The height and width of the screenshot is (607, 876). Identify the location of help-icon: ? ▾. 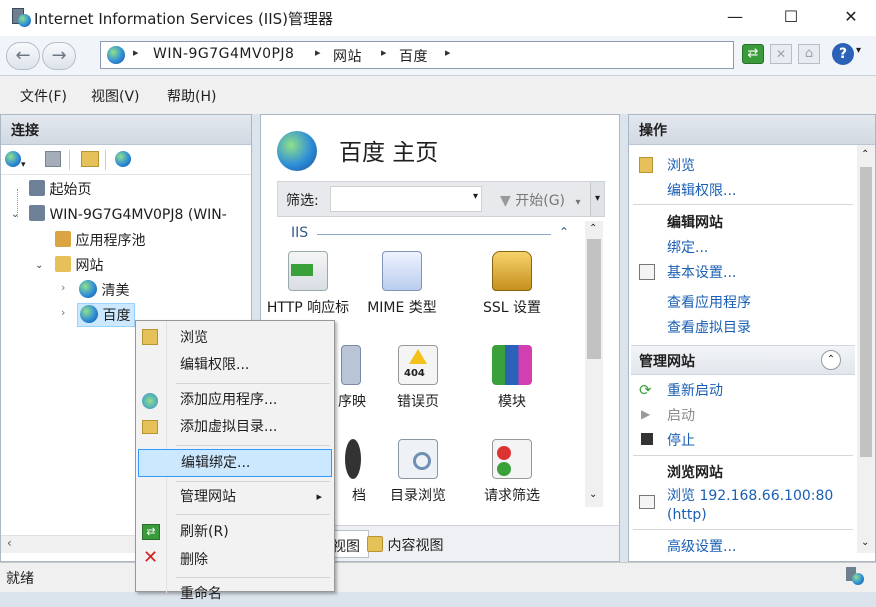
(849, 54).